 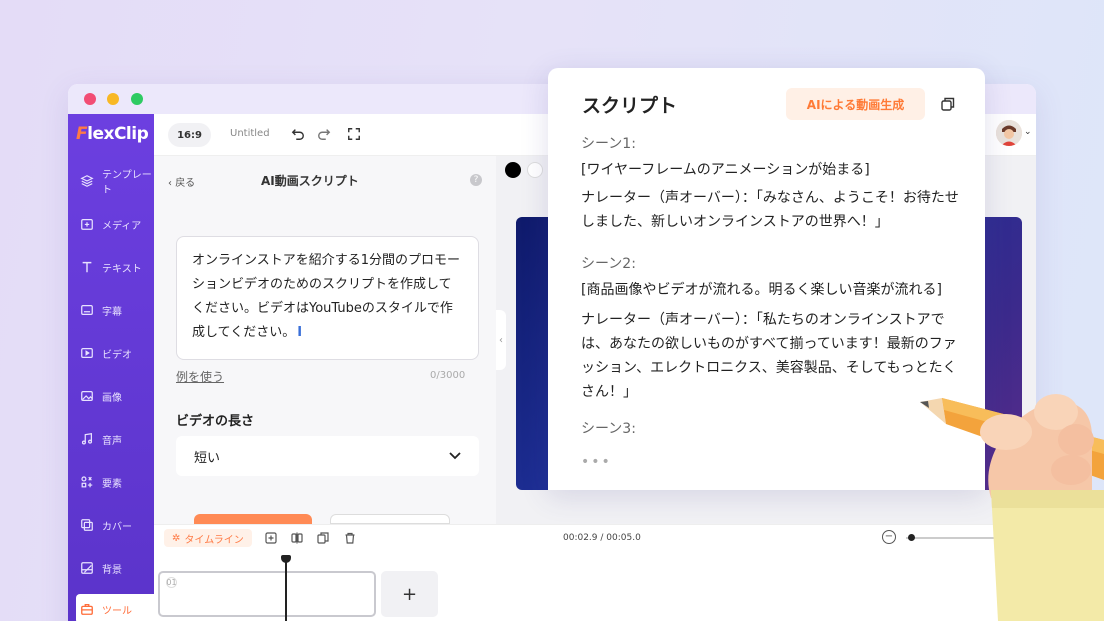 I want to click on elements-icon, so click(x=87, y=482).